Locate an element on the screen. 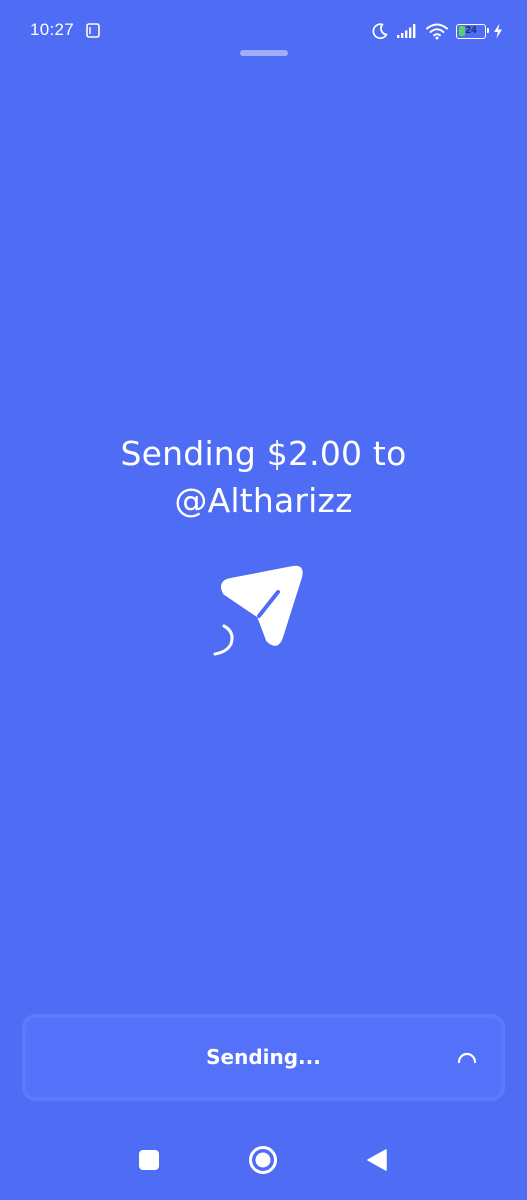  signal-icon is located at coordinates (406, 31).